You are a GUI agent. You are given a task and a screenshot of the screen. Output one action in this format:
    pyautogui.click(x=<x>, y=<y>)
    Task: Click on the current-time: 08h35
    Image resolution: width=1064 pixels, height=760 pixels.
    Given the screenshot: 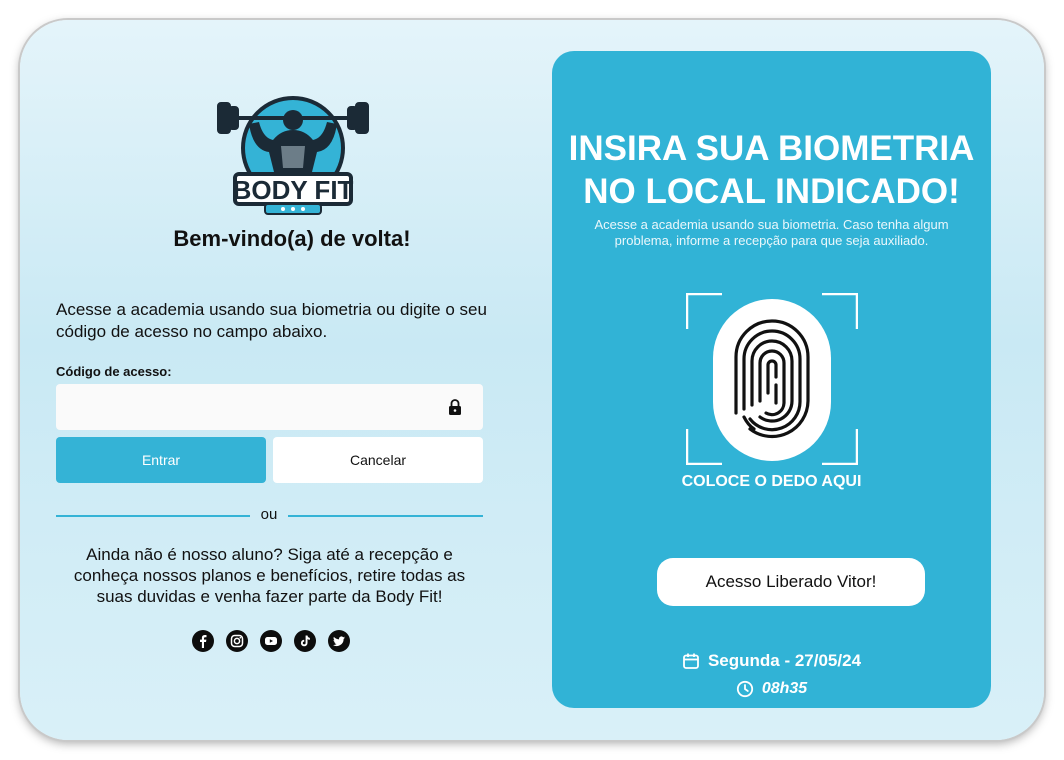 What is the action you would take?
    pyautogui.click(x=784, y=688)
    